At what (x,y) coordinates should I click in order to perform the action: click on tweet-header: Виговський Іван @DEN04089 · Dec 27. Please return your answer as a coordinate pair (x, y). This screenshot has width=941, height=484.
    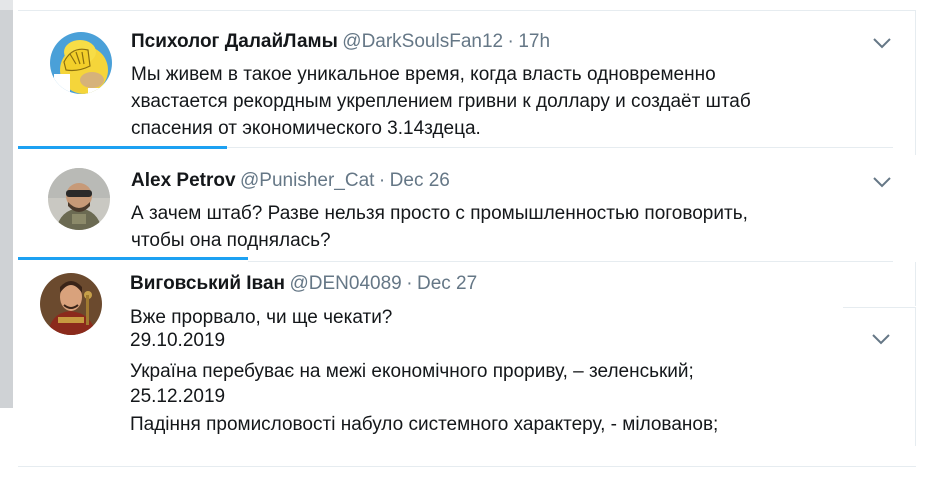
    Looking at the image, I should click on (303, 284).